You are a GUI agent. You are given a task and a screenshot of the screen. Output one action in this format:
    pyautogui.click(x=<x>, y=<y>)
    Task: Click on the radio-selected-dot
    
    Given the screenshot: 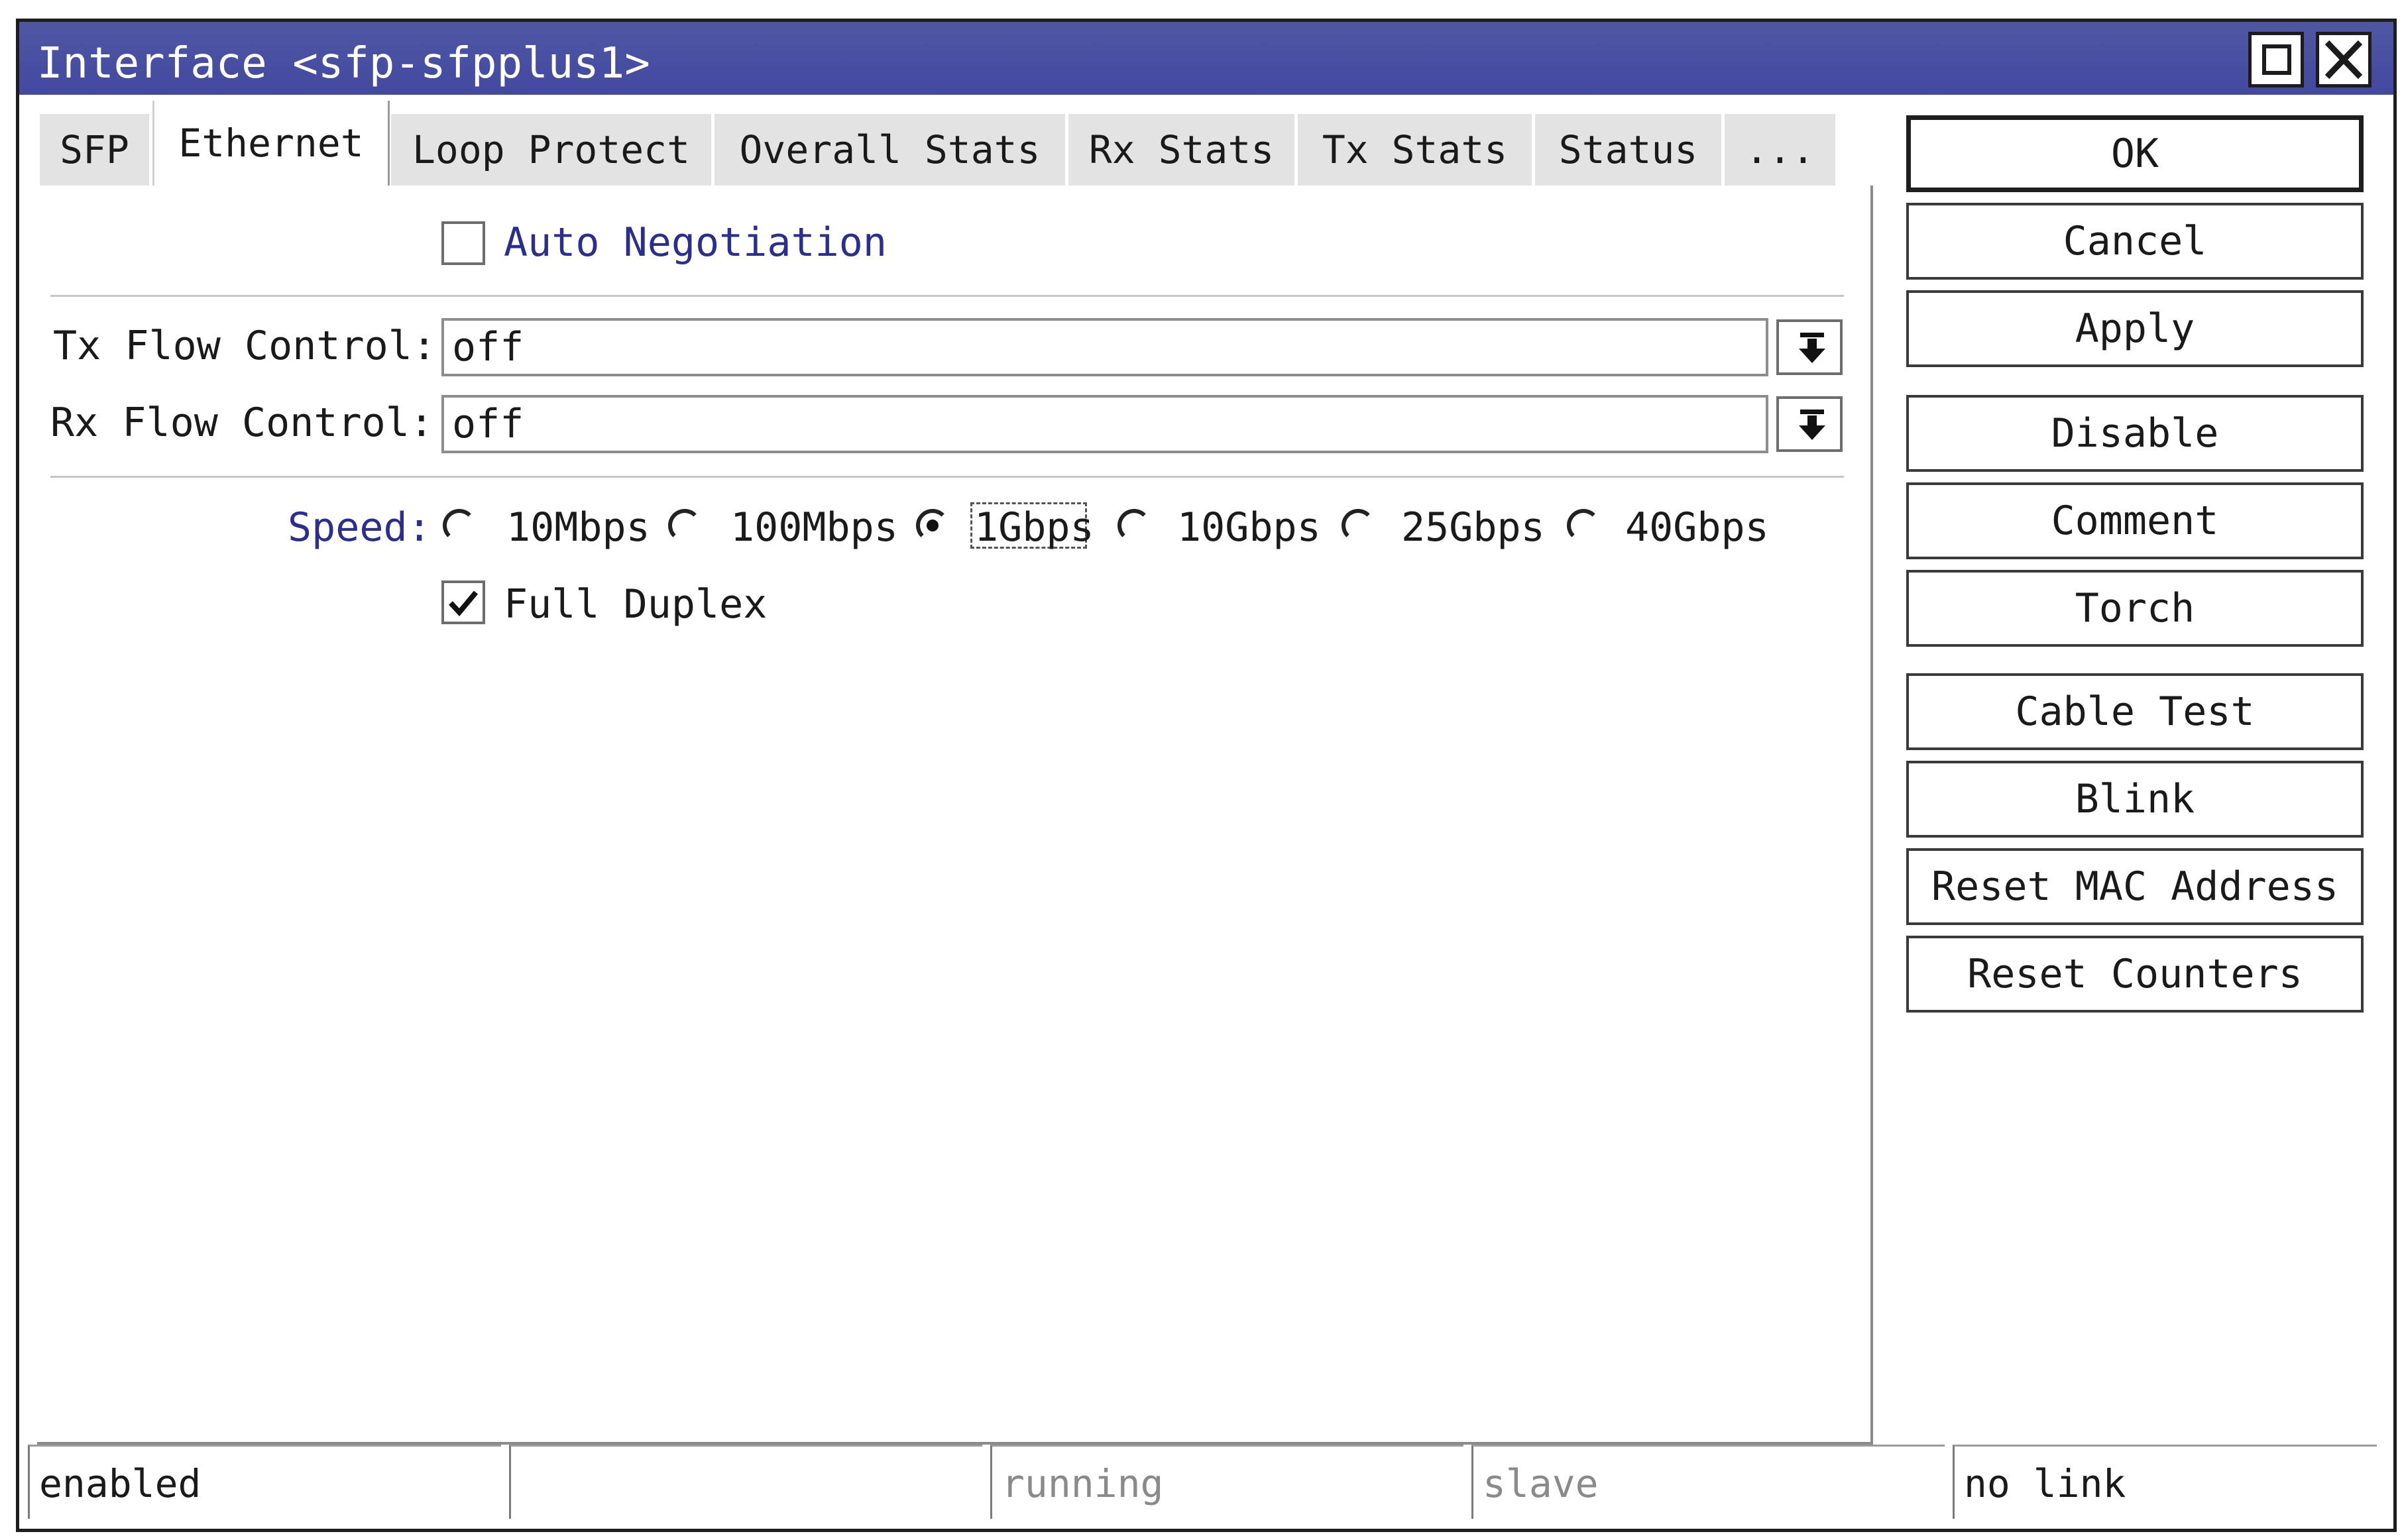 What is the action you would take?
    pyautogui.click(x=933, y=525)
    